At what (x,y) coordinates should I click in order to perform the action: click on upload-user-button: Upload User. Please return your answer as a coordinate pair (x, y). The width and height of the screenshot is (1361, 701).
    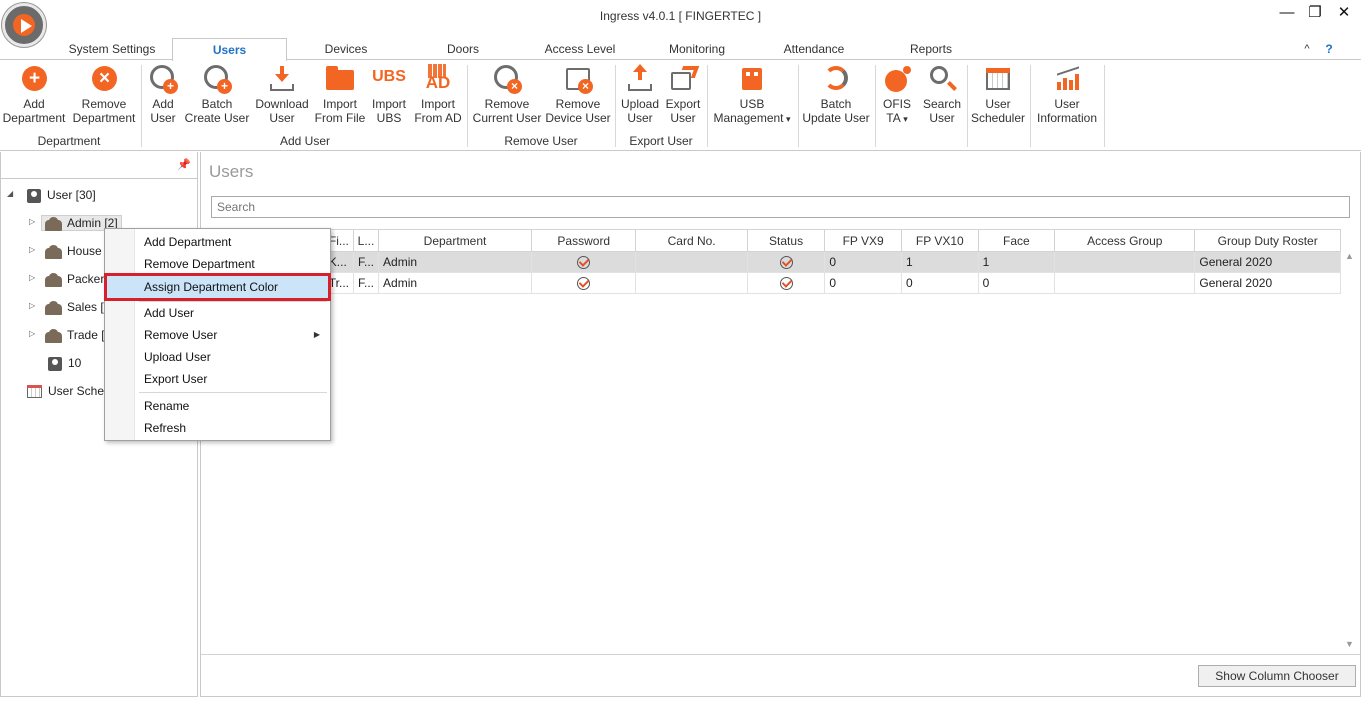
    Looking at the image, I should click on (640, 94).